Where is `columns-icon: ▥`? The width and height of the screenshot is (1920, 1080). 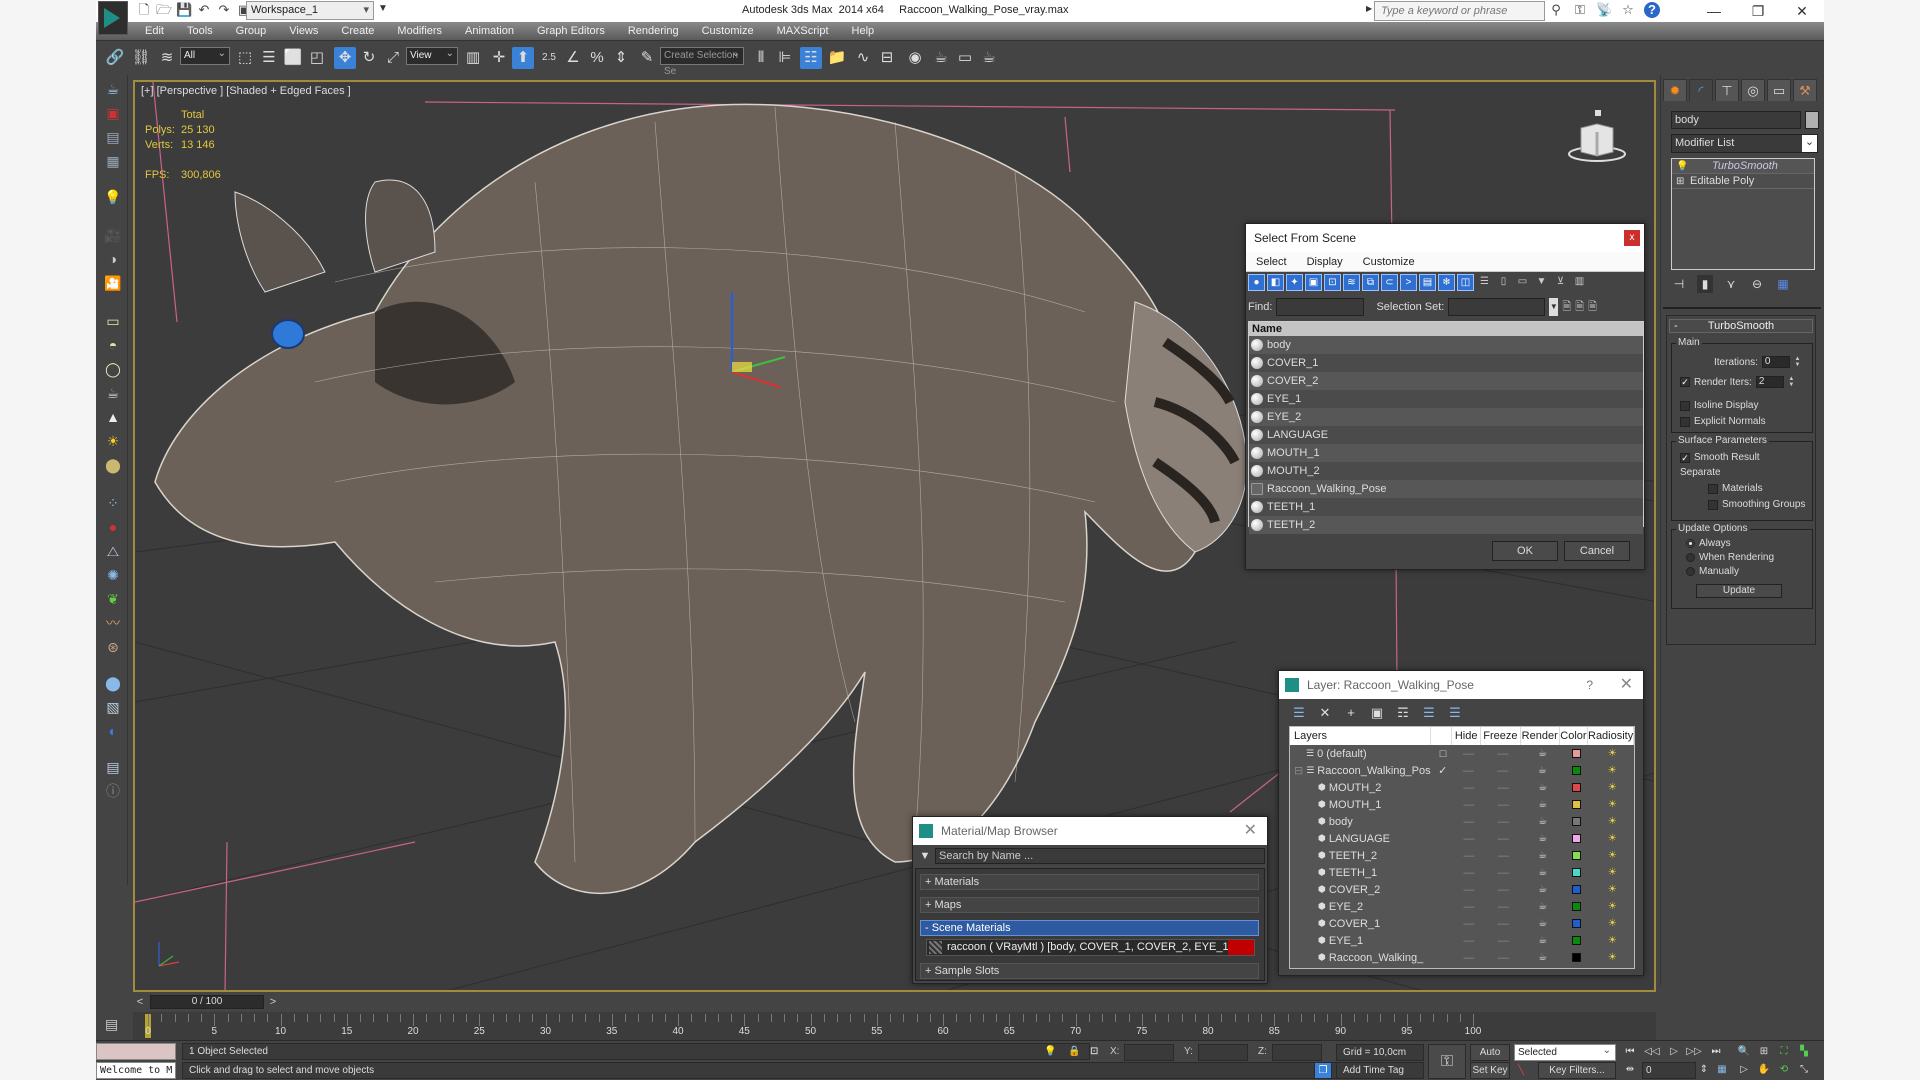
columns-icon: ▥ is located at coordinates (1579, 282).